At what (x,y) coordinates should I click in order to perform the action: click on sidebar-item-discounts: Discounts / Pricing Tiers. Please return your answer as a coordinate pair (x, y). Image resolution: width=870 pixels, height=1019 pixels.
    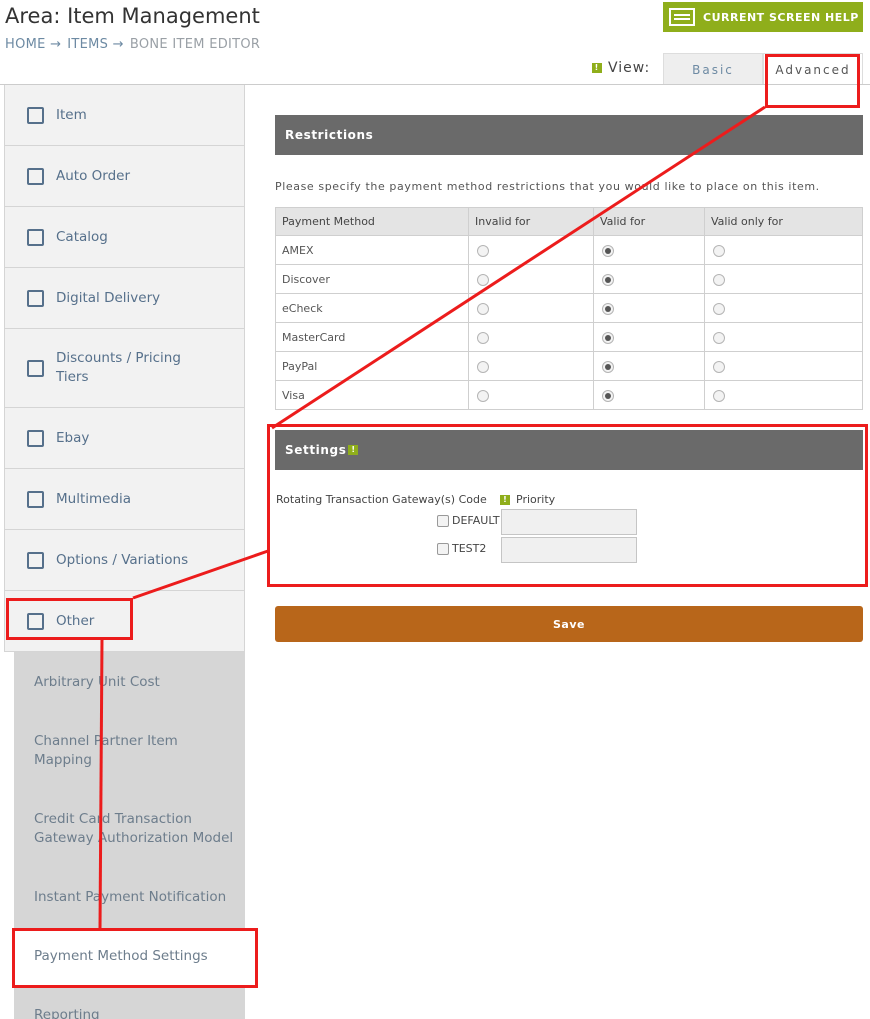
    Looking at the image, I should click on (124, 368).